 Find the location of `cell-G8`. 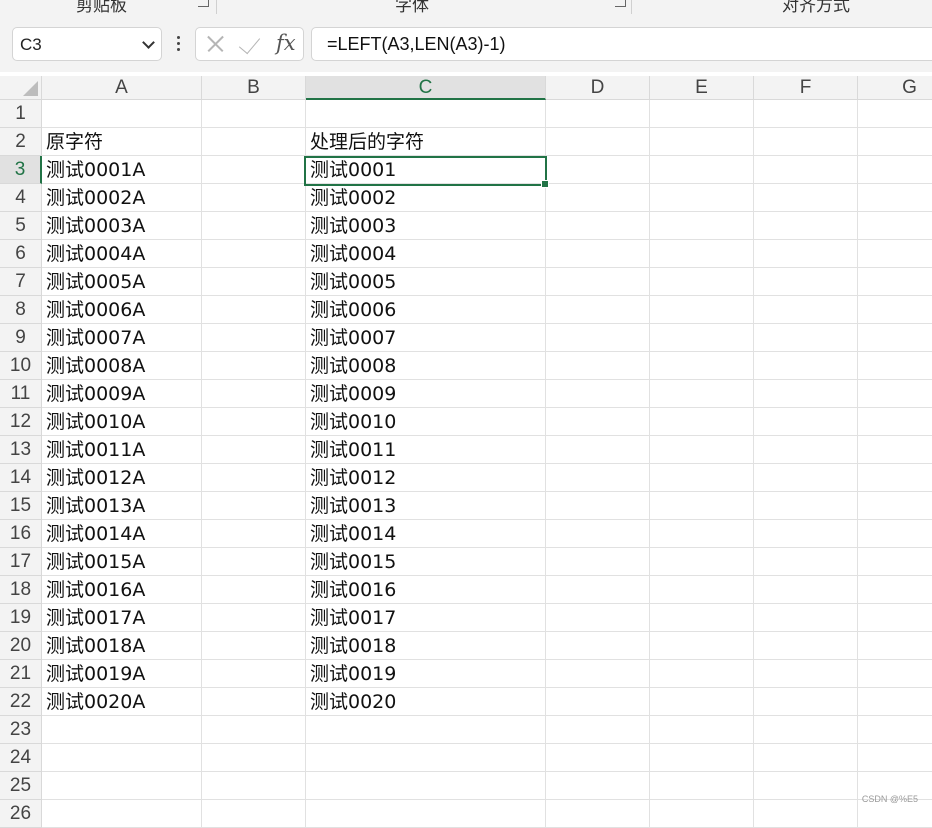

cell-G8 is located at coordinates (895, 310).